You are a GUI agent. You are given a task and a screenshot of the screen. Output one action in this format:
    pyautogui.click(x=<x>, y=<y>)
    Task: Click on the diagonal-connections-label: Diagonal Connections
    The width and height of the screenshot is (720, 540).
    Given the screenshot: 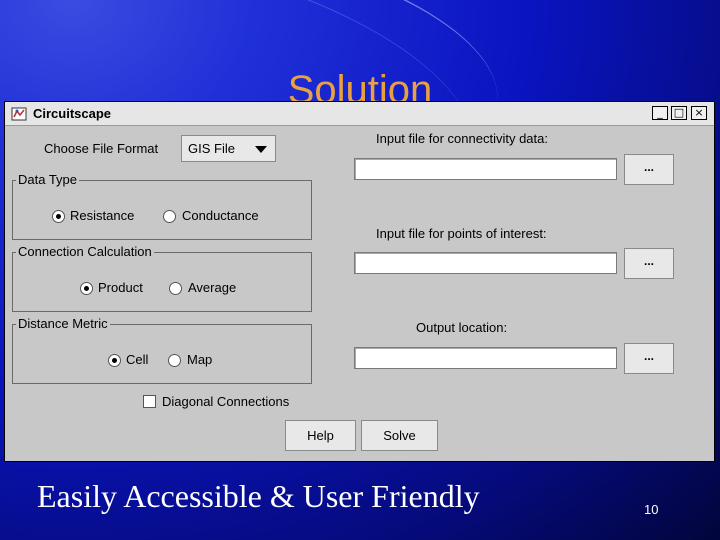 What is the action you would take?
    pyautogui.click(x=225, y=402)
    